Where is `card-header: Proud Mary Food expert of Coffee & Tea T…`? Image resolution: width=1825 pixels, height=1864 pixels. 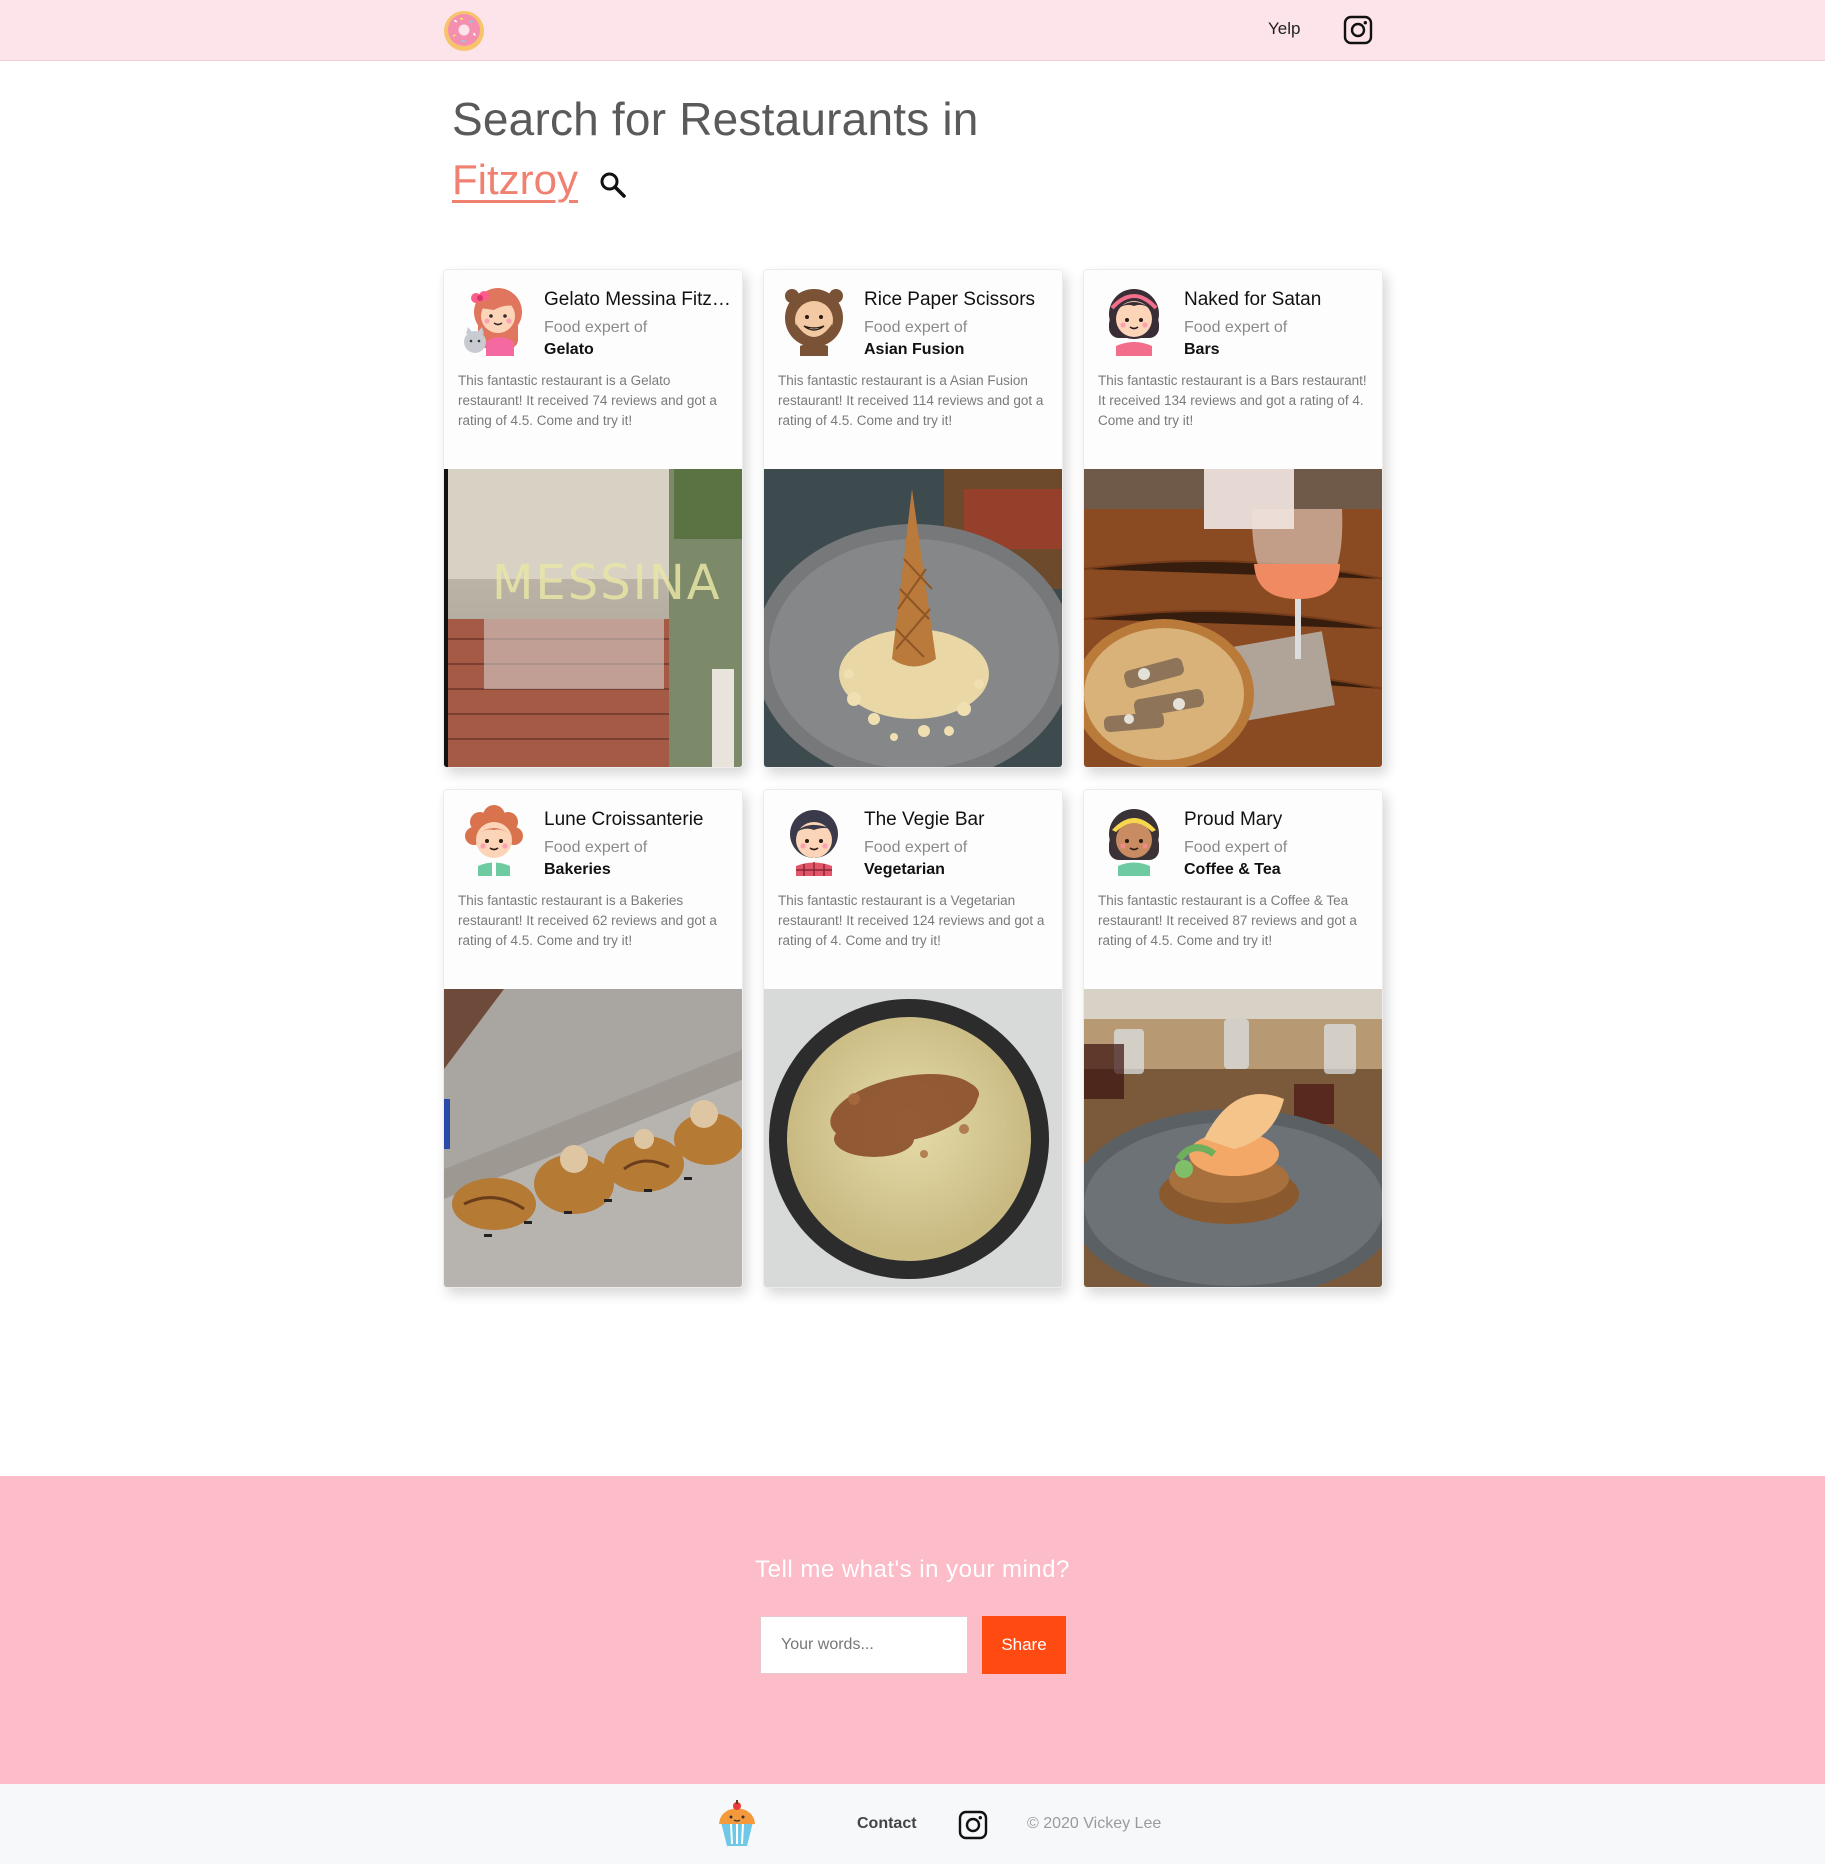 card-header: Proud Mary Food expert of Coffee & Tea T… is located at coordinates (1233, 890).